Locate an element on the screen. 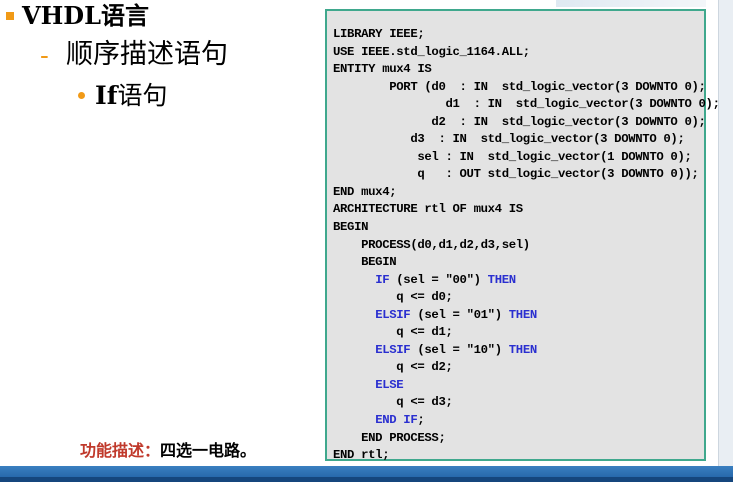  topic-rest: 语句 is located at coordinates (142, 95).